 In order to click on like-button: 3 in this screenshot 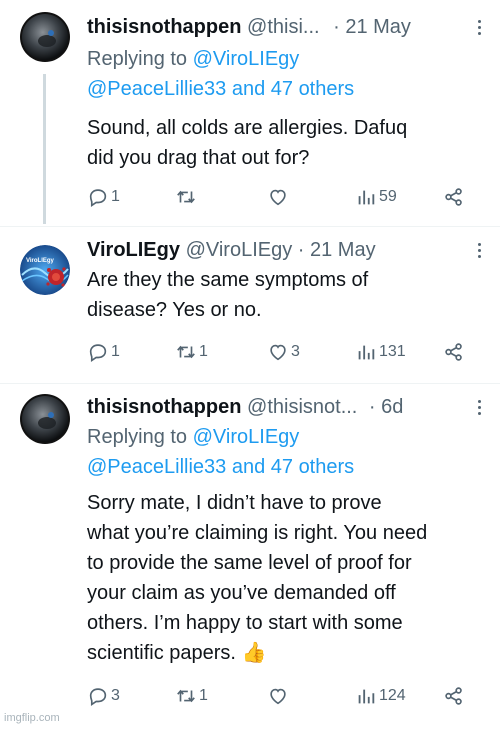, I will do `click(283, 352)`.